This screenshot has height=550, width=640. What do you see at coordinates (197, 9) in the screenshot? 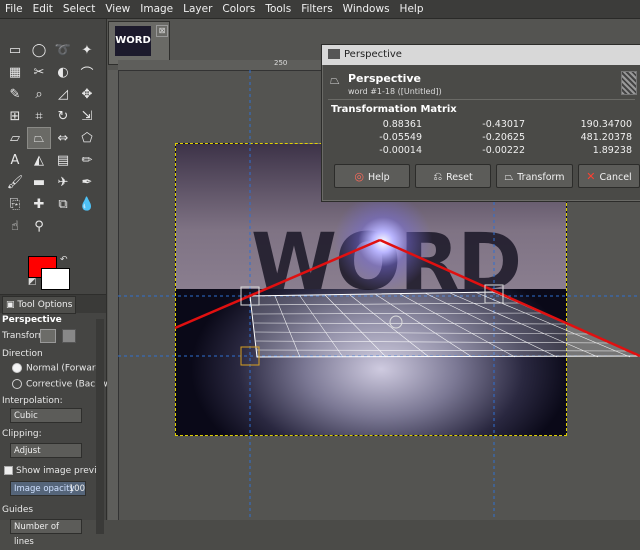
I see `menu-layer: Layer` at bounding box center [197, 9].